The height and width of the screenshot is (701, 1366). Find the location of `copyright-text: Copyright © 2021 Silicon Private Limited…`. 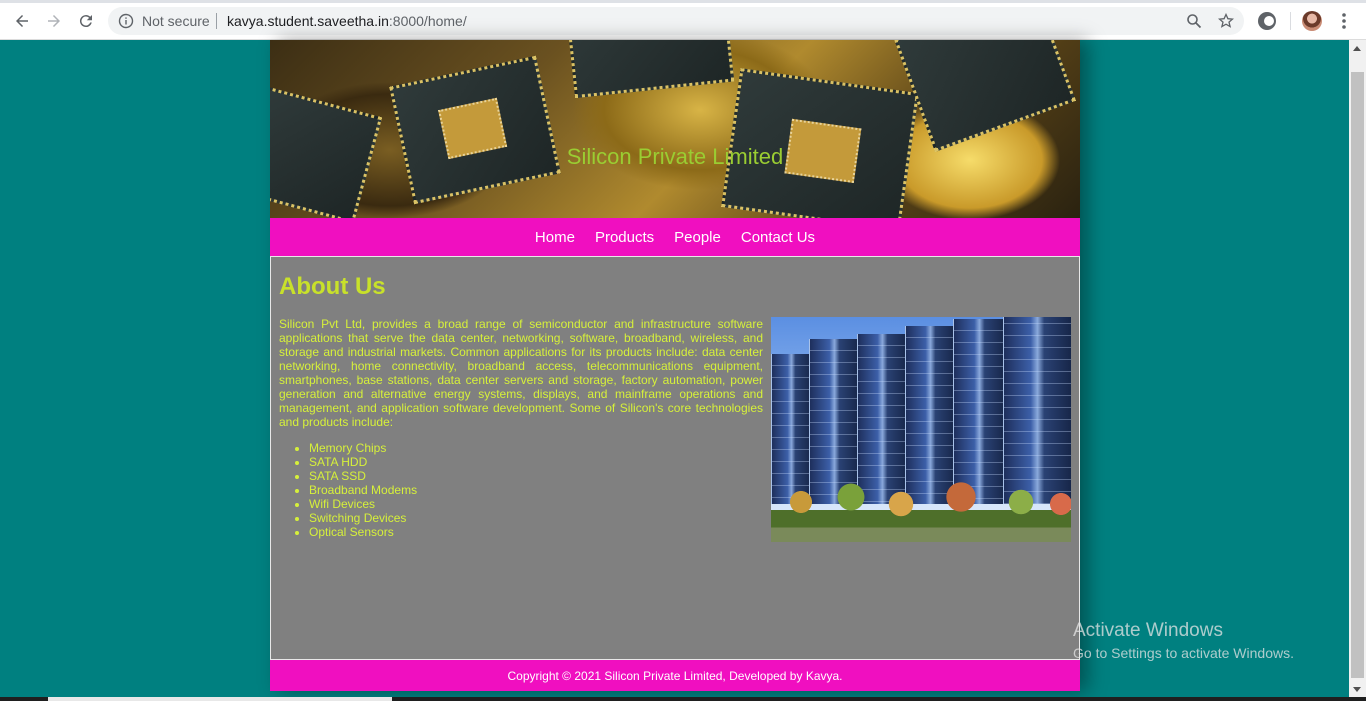

copyright-text: Copyright © 2021 Silicon Private Limited… is located at coordinates (675, 675).